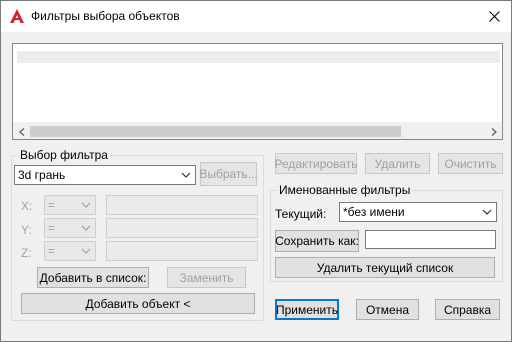 The width and height of the screenshot is (512, 342). Describe the element at coordinates (93, 277) in the screenshot. I see `add-to-list-button: Добавить в список:` at that location.